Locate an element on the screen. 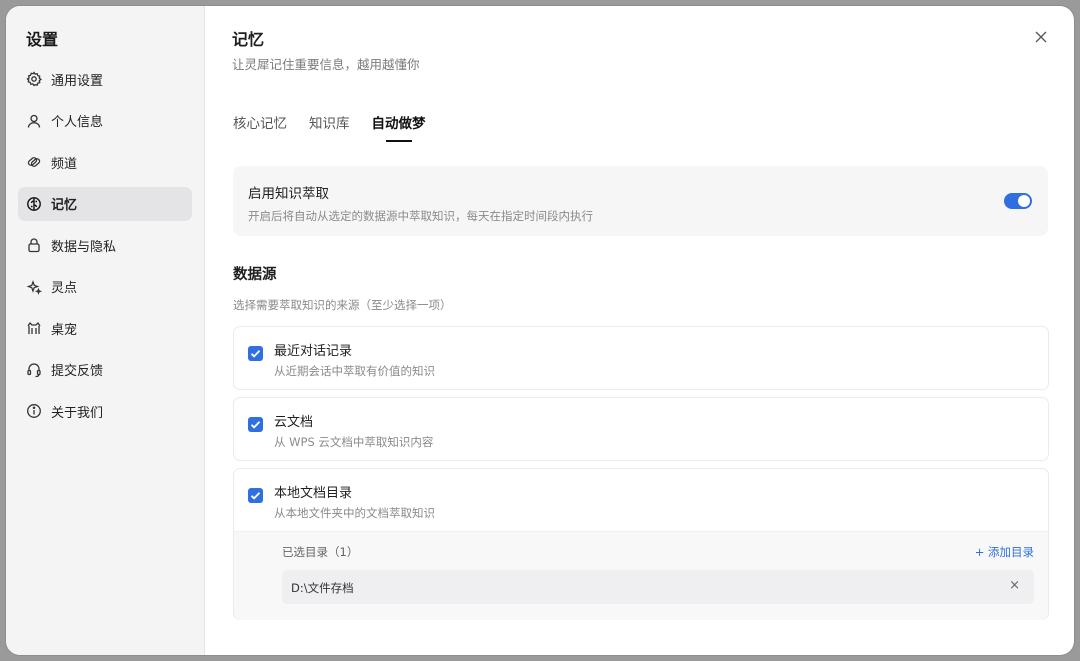  enable-title: 启用知识萃取 is located at coordinates (288, 194).